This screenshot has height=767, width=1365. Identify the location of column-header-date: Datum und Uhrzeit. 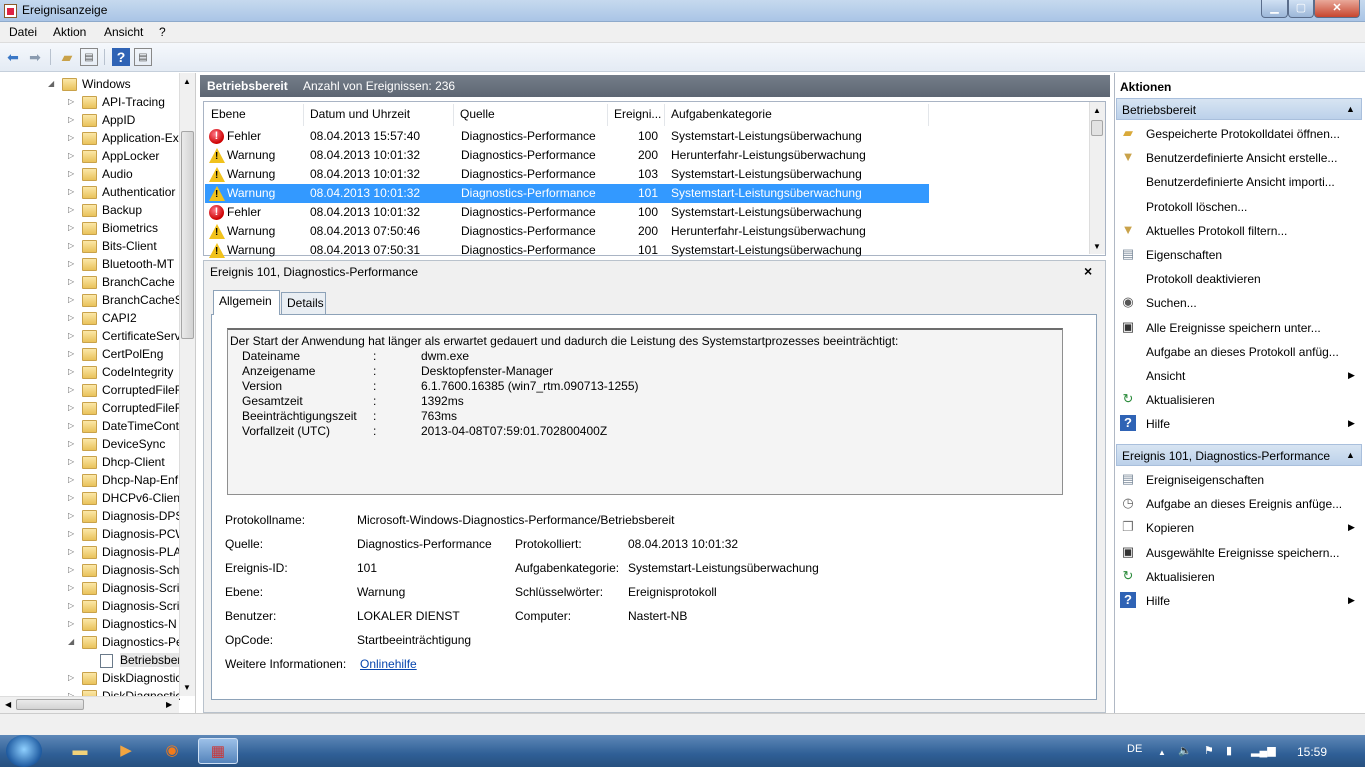
(379, 115).